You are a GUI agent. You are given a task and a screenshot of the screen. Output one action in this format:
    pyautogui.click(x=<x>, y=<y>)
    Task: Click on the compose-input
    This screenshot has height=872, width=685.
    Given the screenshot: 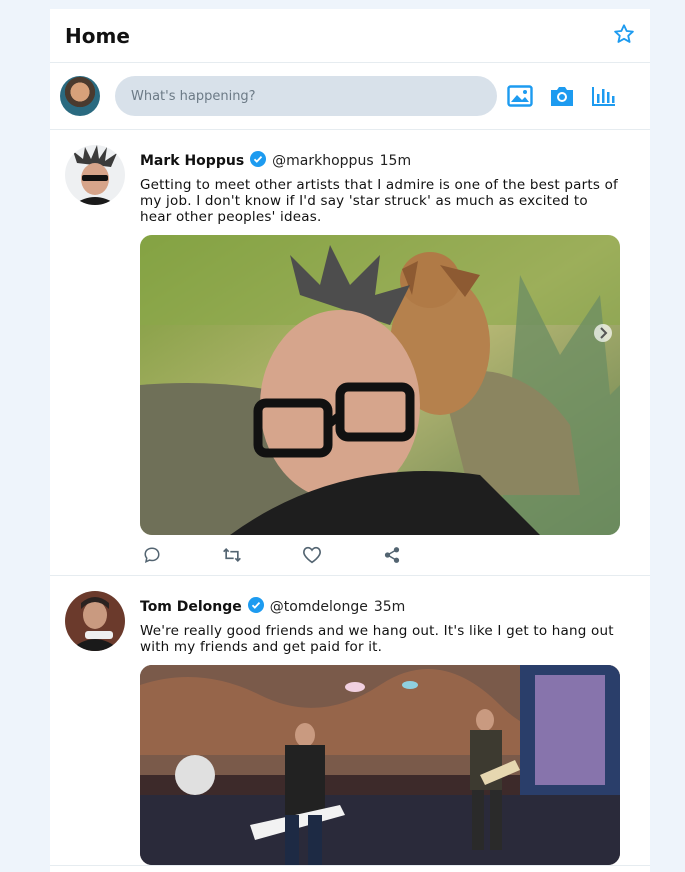 What is the action you would take?
    pyautogui.click(x=306, y=96)
    